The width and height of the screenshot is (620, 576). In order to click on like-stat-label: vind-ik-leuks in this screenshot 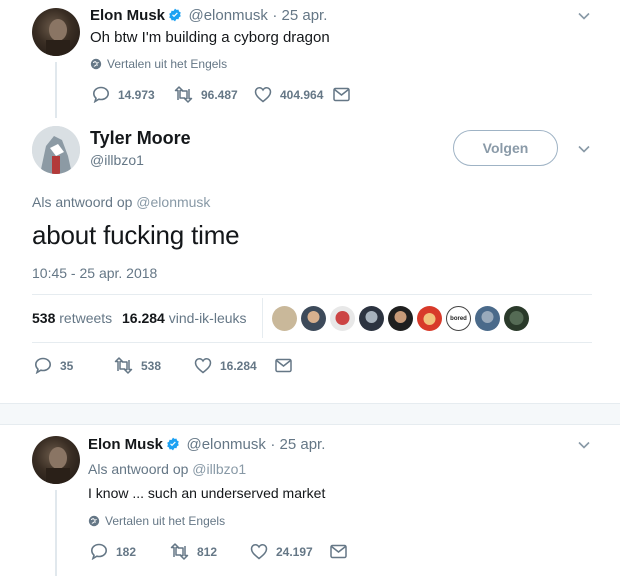, I will do `click(207, 318)`.